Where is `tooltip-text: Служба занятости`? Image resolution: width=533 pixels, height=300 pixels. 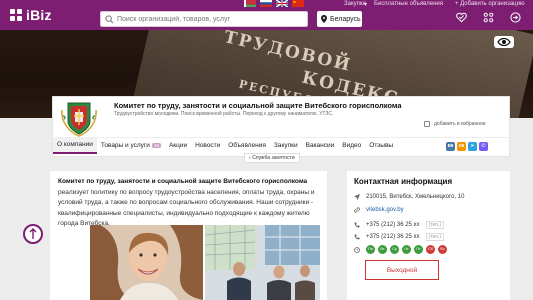
tooltip-text: Служба занятости is located at coordinates (273, 158).